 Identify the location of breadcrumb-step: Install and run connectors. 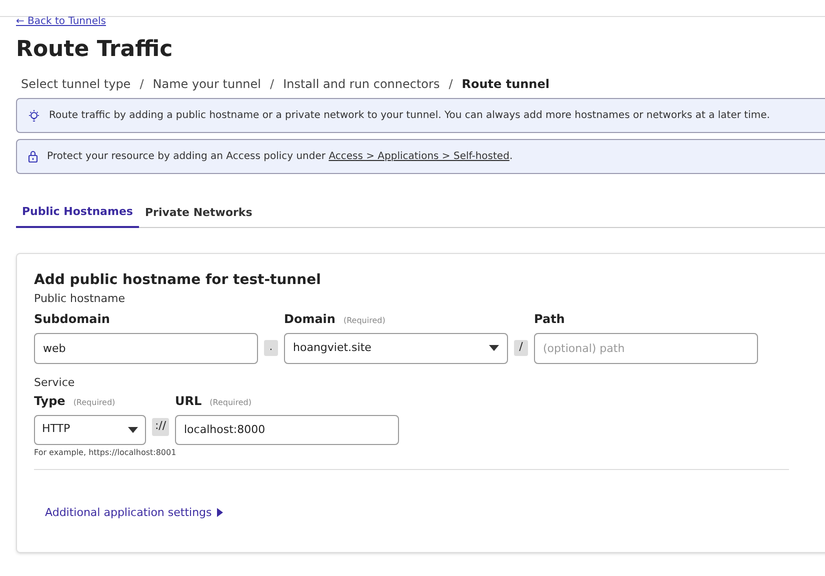
(361, 84).